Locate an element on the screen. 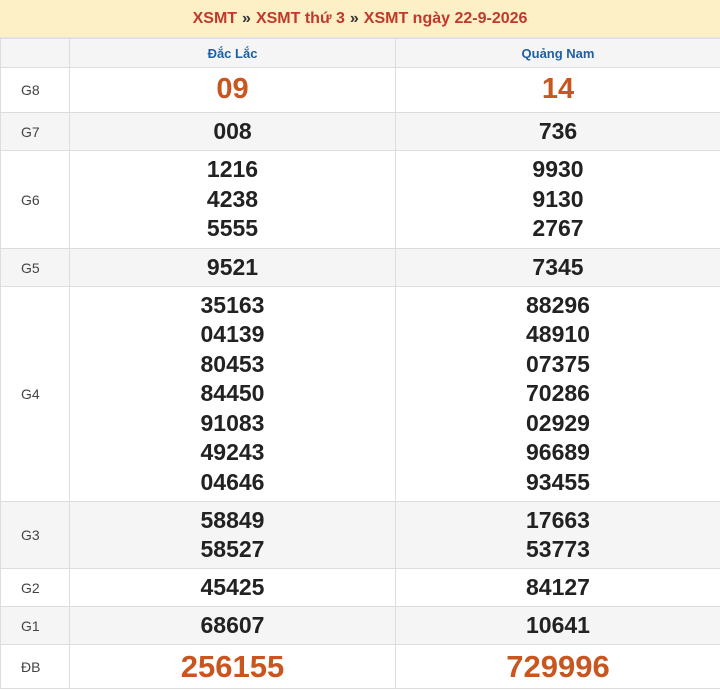 This screenshot has height=690, width=720. result-number: 88296 is located at coordinates (558, 304).